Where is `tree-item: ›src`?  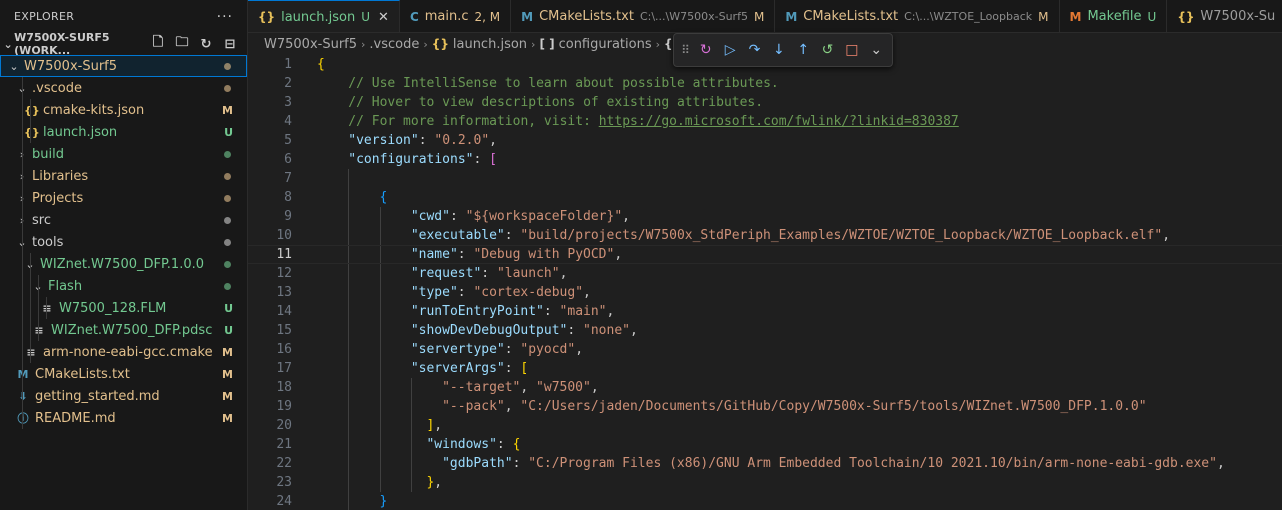 tree-item: ›src is located at coordinates (123, 220).